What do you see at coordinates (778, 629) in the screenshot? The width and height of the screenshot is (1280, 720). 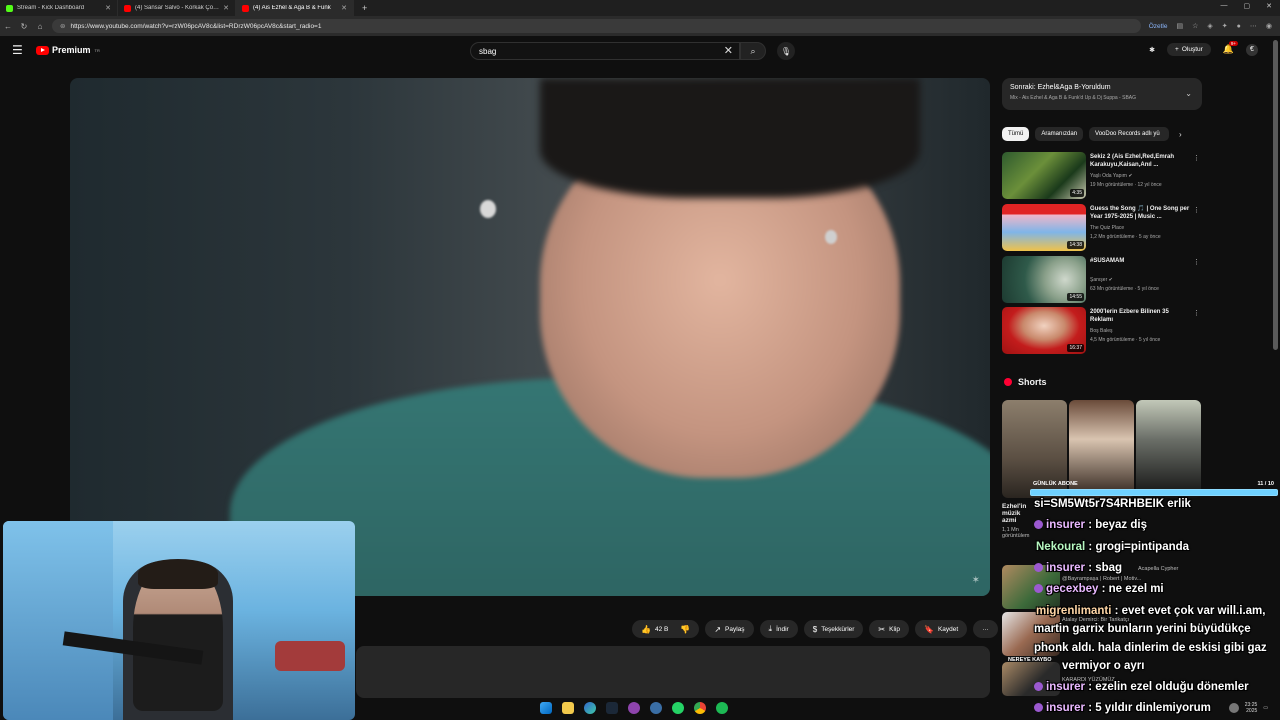 I see `download-button: ⤓ İndir` at bounding box center [778, 629].